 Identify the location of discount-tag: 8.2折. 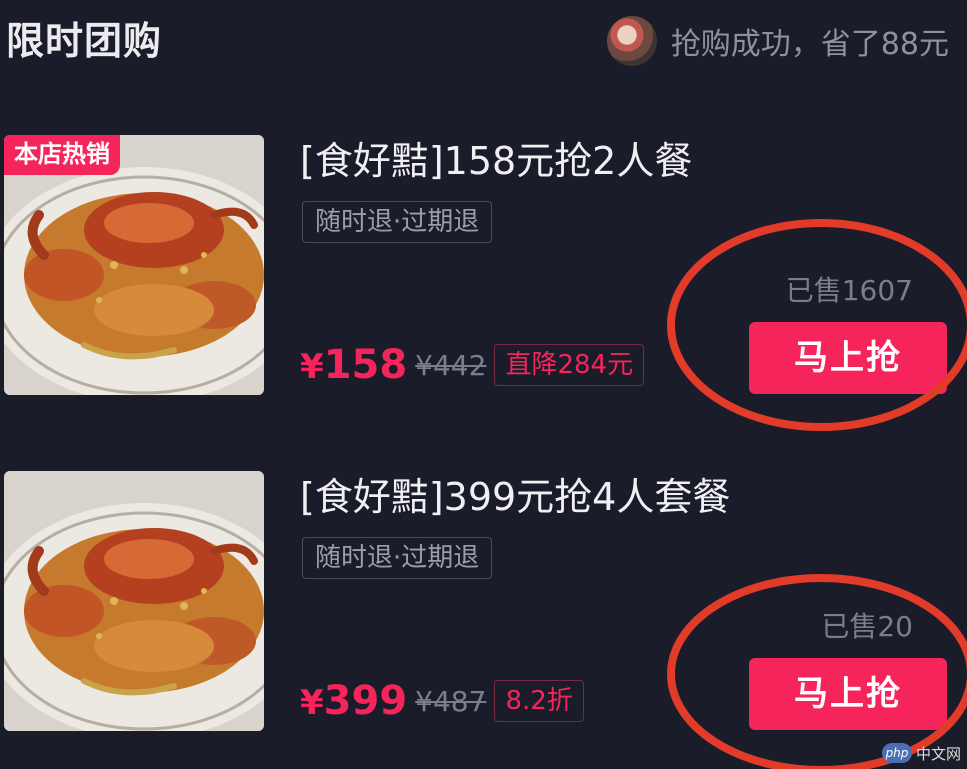
(539, 701).